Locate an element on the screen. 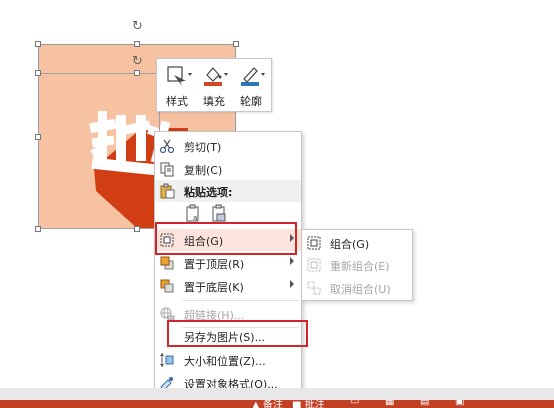 The width and height of the screenshot is (554, 408). scissors-icon is located at coordinates (167, 146).